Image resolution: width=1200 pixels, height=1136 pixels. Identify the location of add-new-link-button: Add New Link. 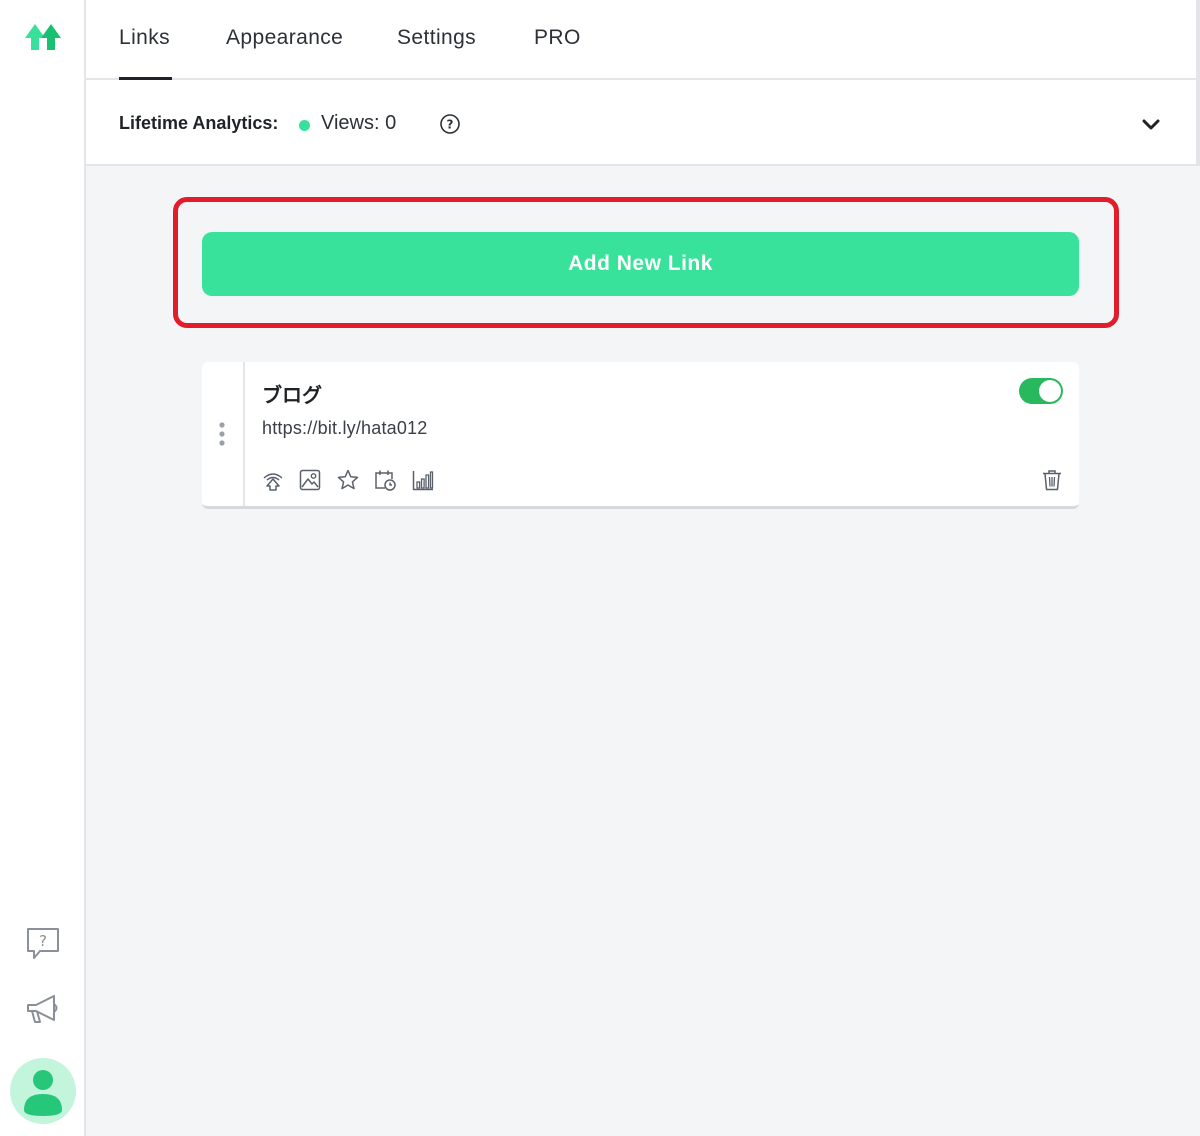
(640, 264).